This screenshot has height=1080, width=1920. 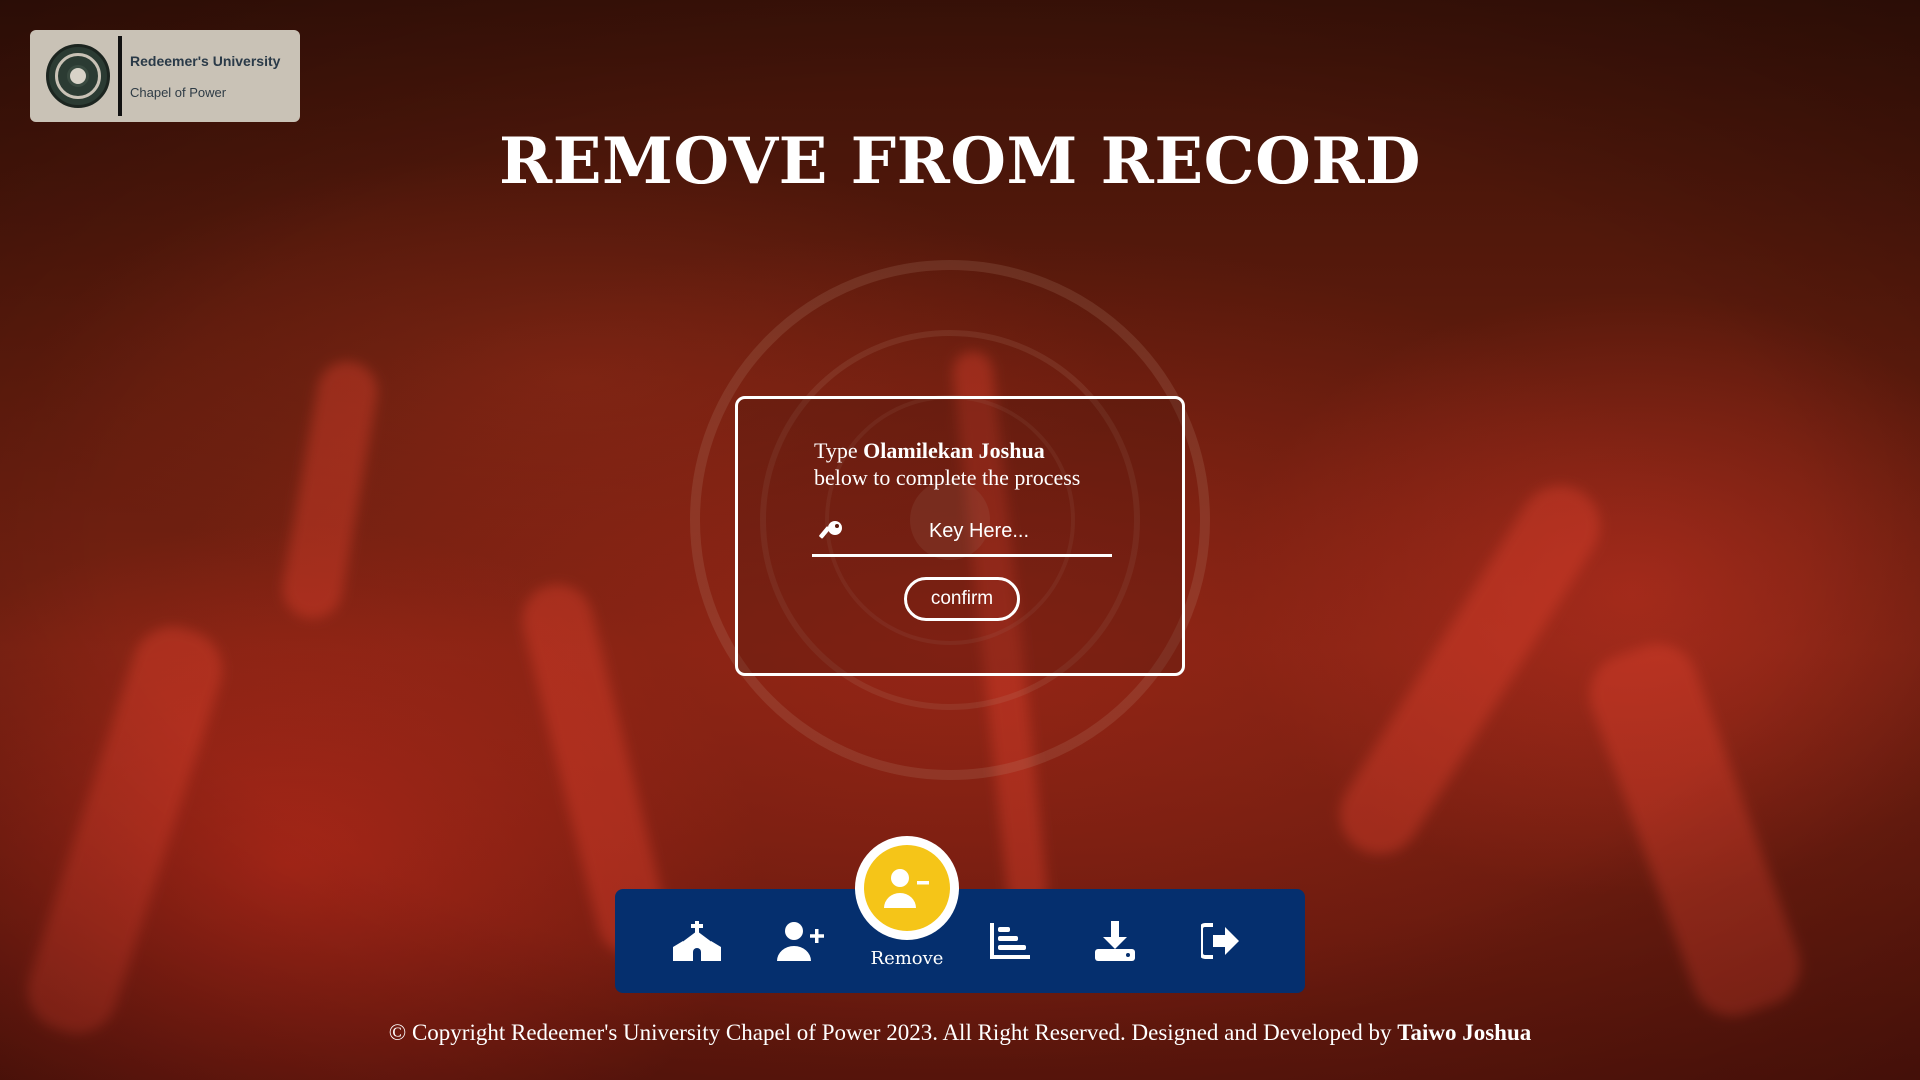 I want to click on user-minus-icon, so click(x=906, y=888).